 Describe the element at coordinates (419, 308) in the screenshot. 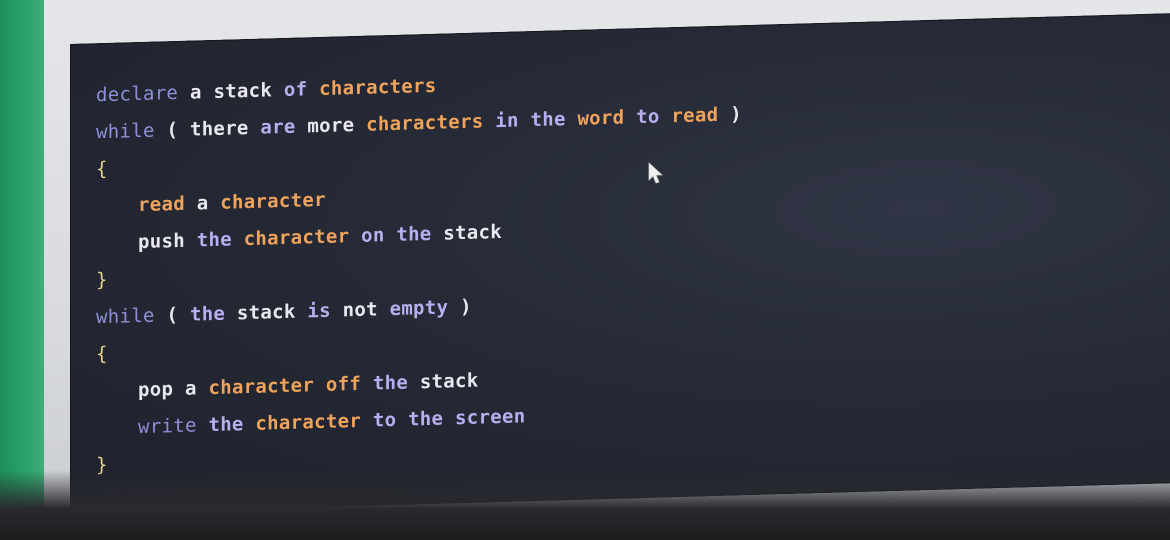

I see `code-token: empty` at that location.